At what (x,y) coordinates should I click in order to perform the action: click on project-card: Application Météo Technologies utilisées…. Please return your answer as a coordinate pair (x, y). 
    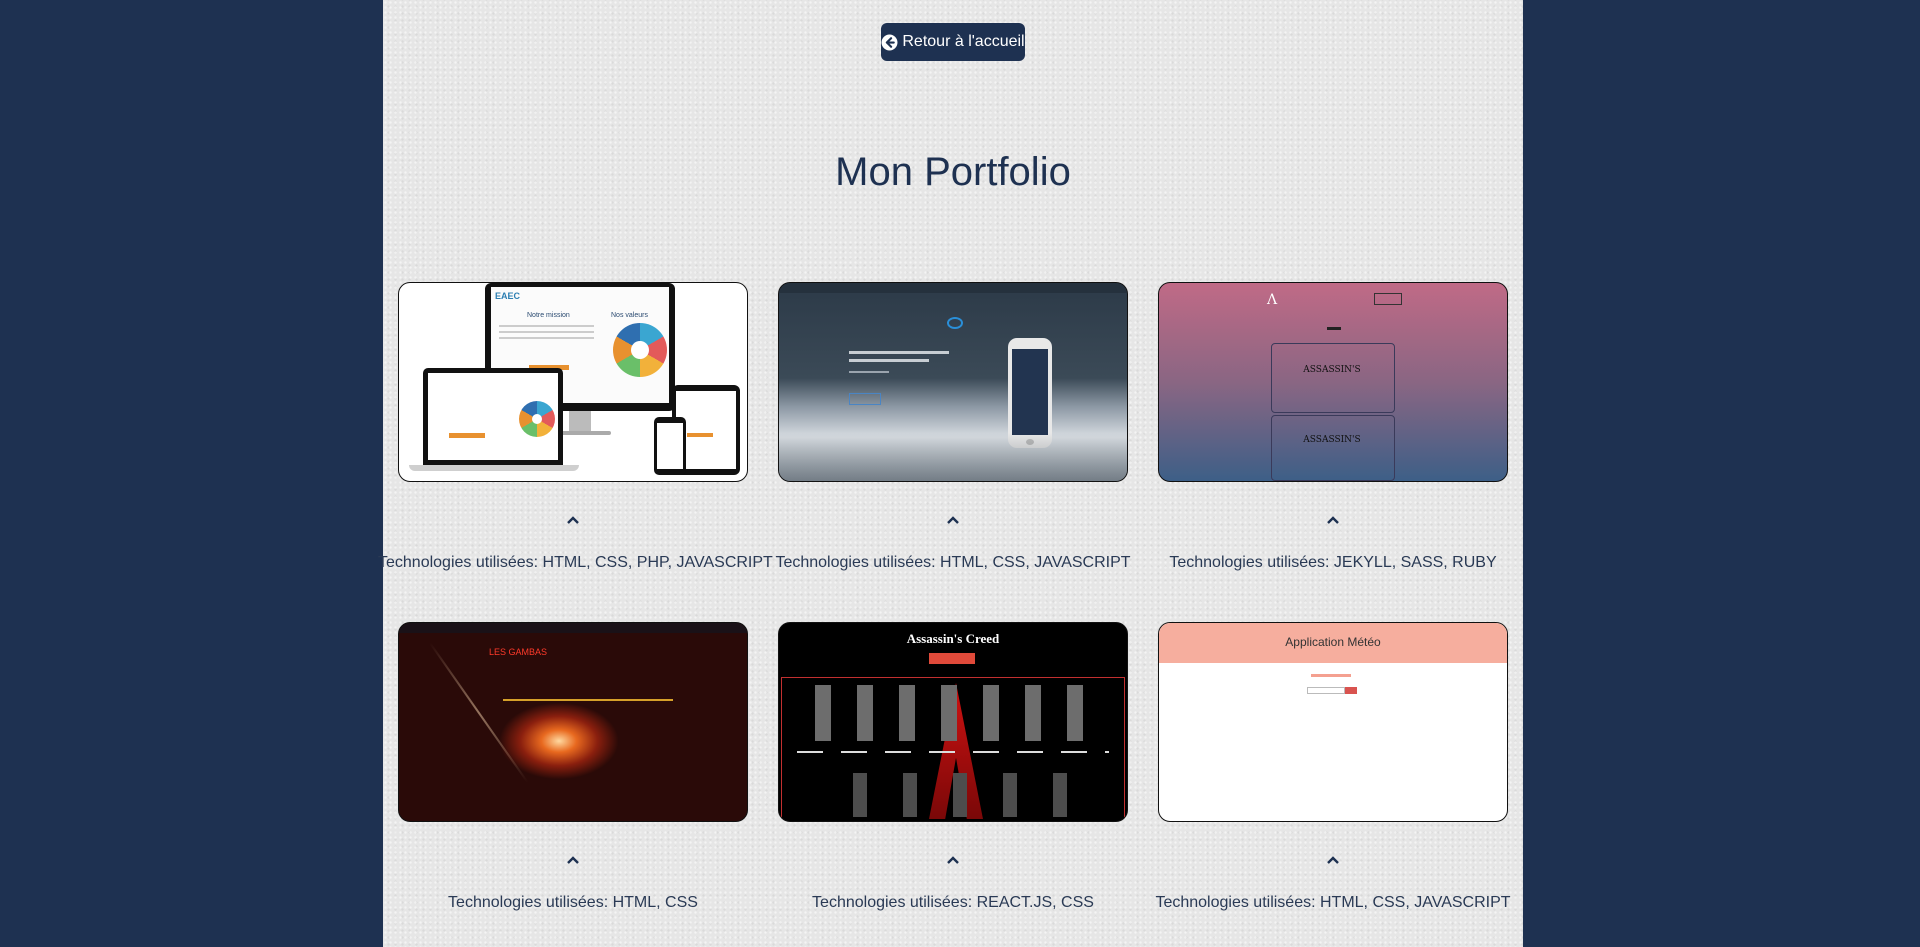
    Looking at the image, I should click on (1333, 766).